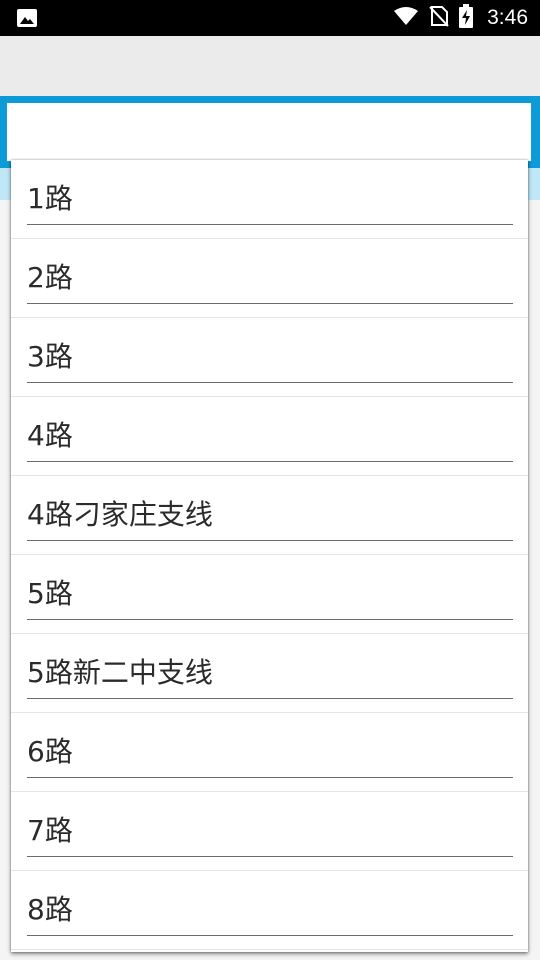  I want to click on dropdown-item-route-4: 4路, so click(269, 436).